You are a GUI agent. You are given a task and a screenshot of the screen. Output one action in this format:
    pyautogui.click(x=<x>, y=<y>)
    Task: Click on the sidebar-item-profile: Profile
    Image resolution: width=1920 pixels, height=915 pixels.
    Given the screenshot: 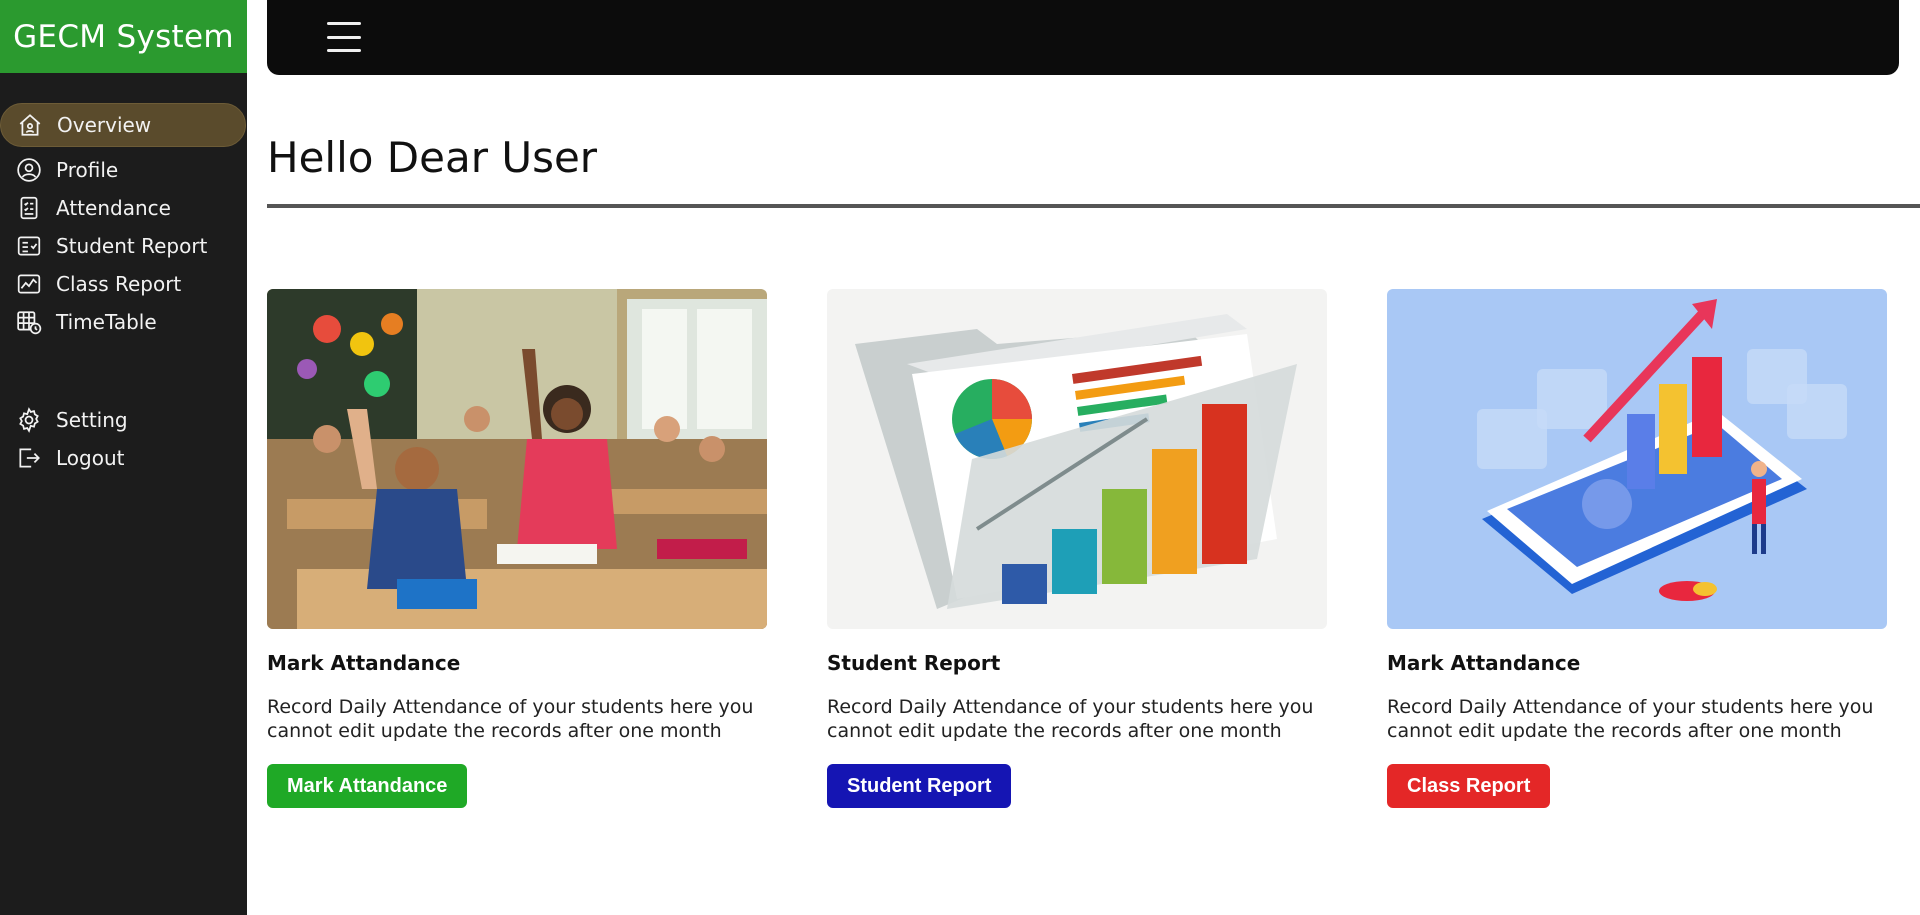 What is the action you would take?
    pyautogui.click(x=123, y=170)
    